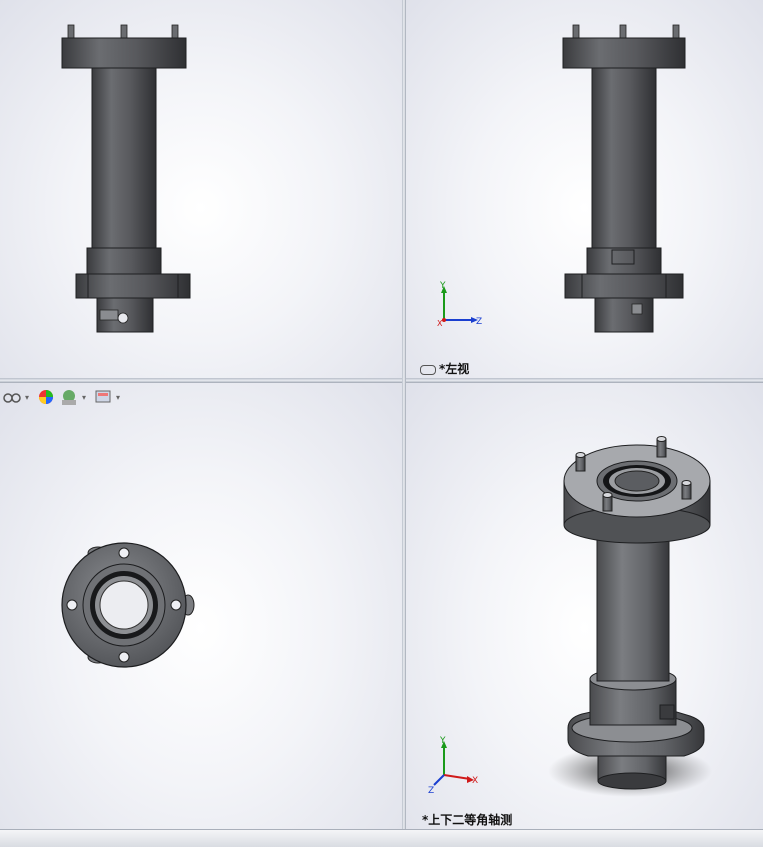 The image size is (763, 847). Describe the element at coordinates (381, 380) in the screenshot. I see `viewport-horizontal-splitter` at that location.